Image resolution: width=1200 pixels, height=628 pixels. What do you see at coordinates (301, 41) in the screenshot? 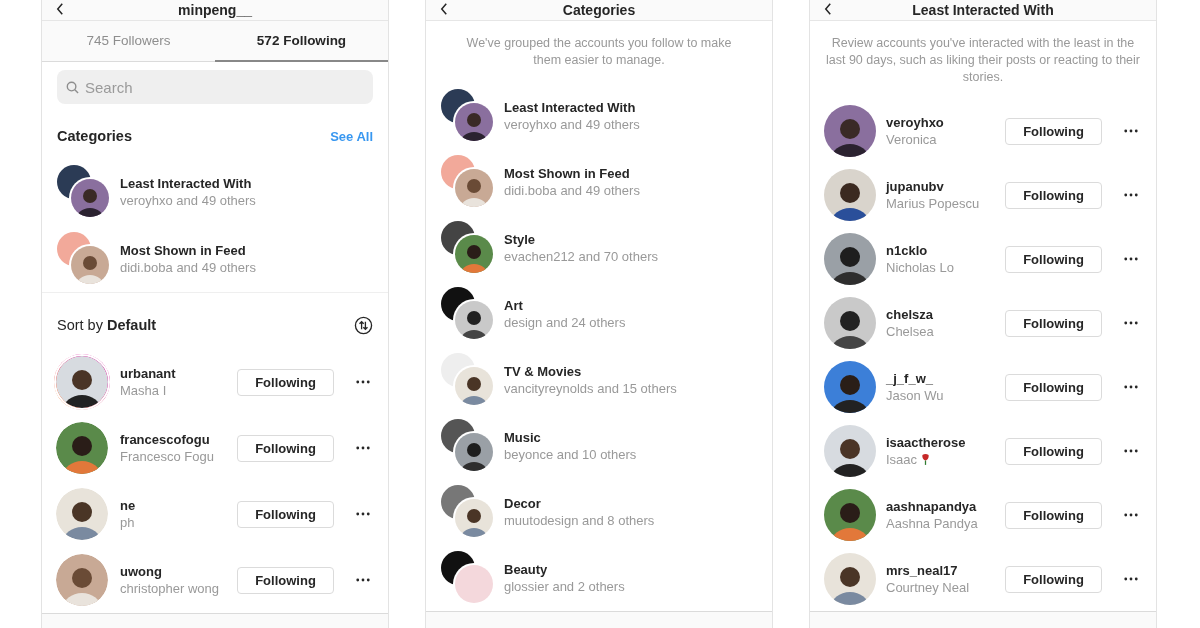
I see `tab: 572 Following` at bounding box center [301, 41].